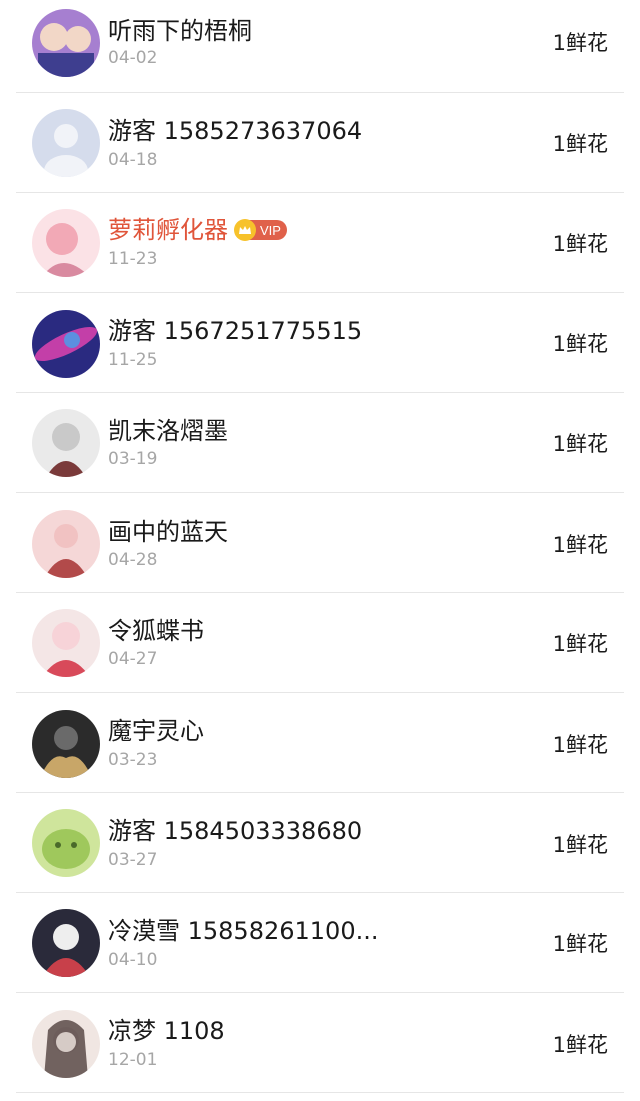 This screenshot has height=1101, width=640. I want to click on list-item: 游客 1585273637064 04-18 1鲜花, so click(320, 143).